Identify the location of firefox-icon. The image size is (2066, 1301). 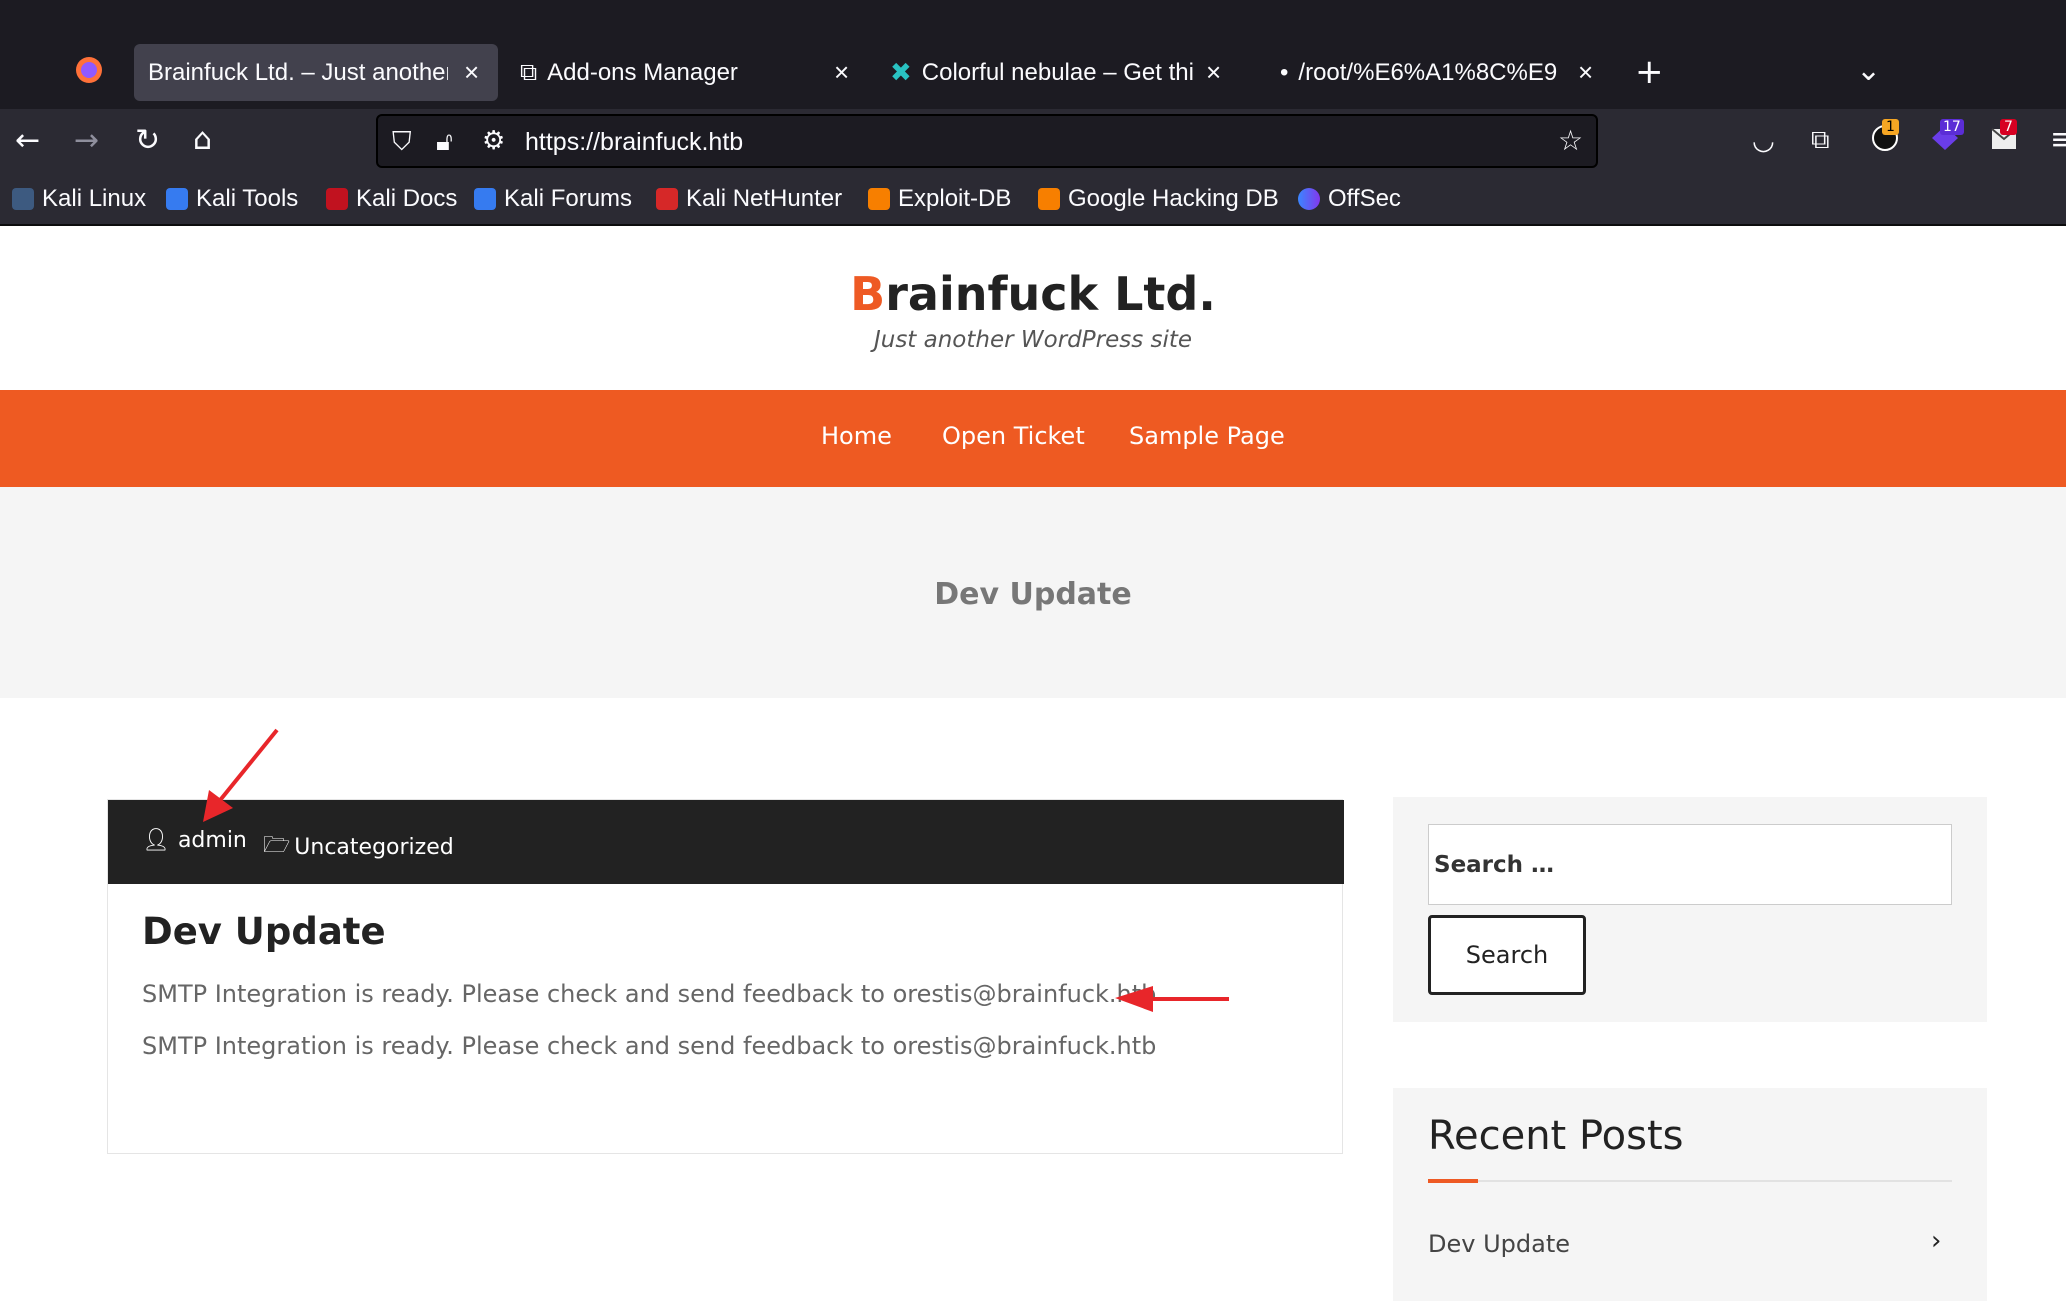
(89, 73).